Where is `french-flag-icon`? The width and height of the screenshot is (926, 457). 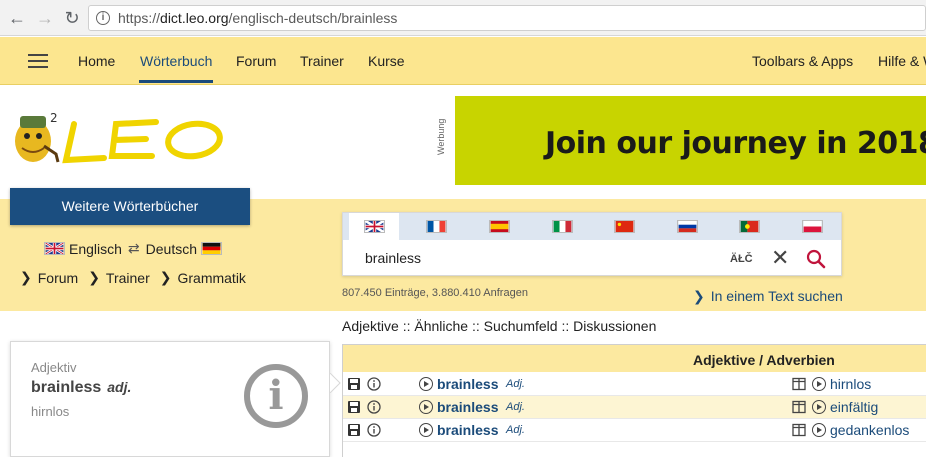
french-flag-icon is located at coordinates (436, 226).